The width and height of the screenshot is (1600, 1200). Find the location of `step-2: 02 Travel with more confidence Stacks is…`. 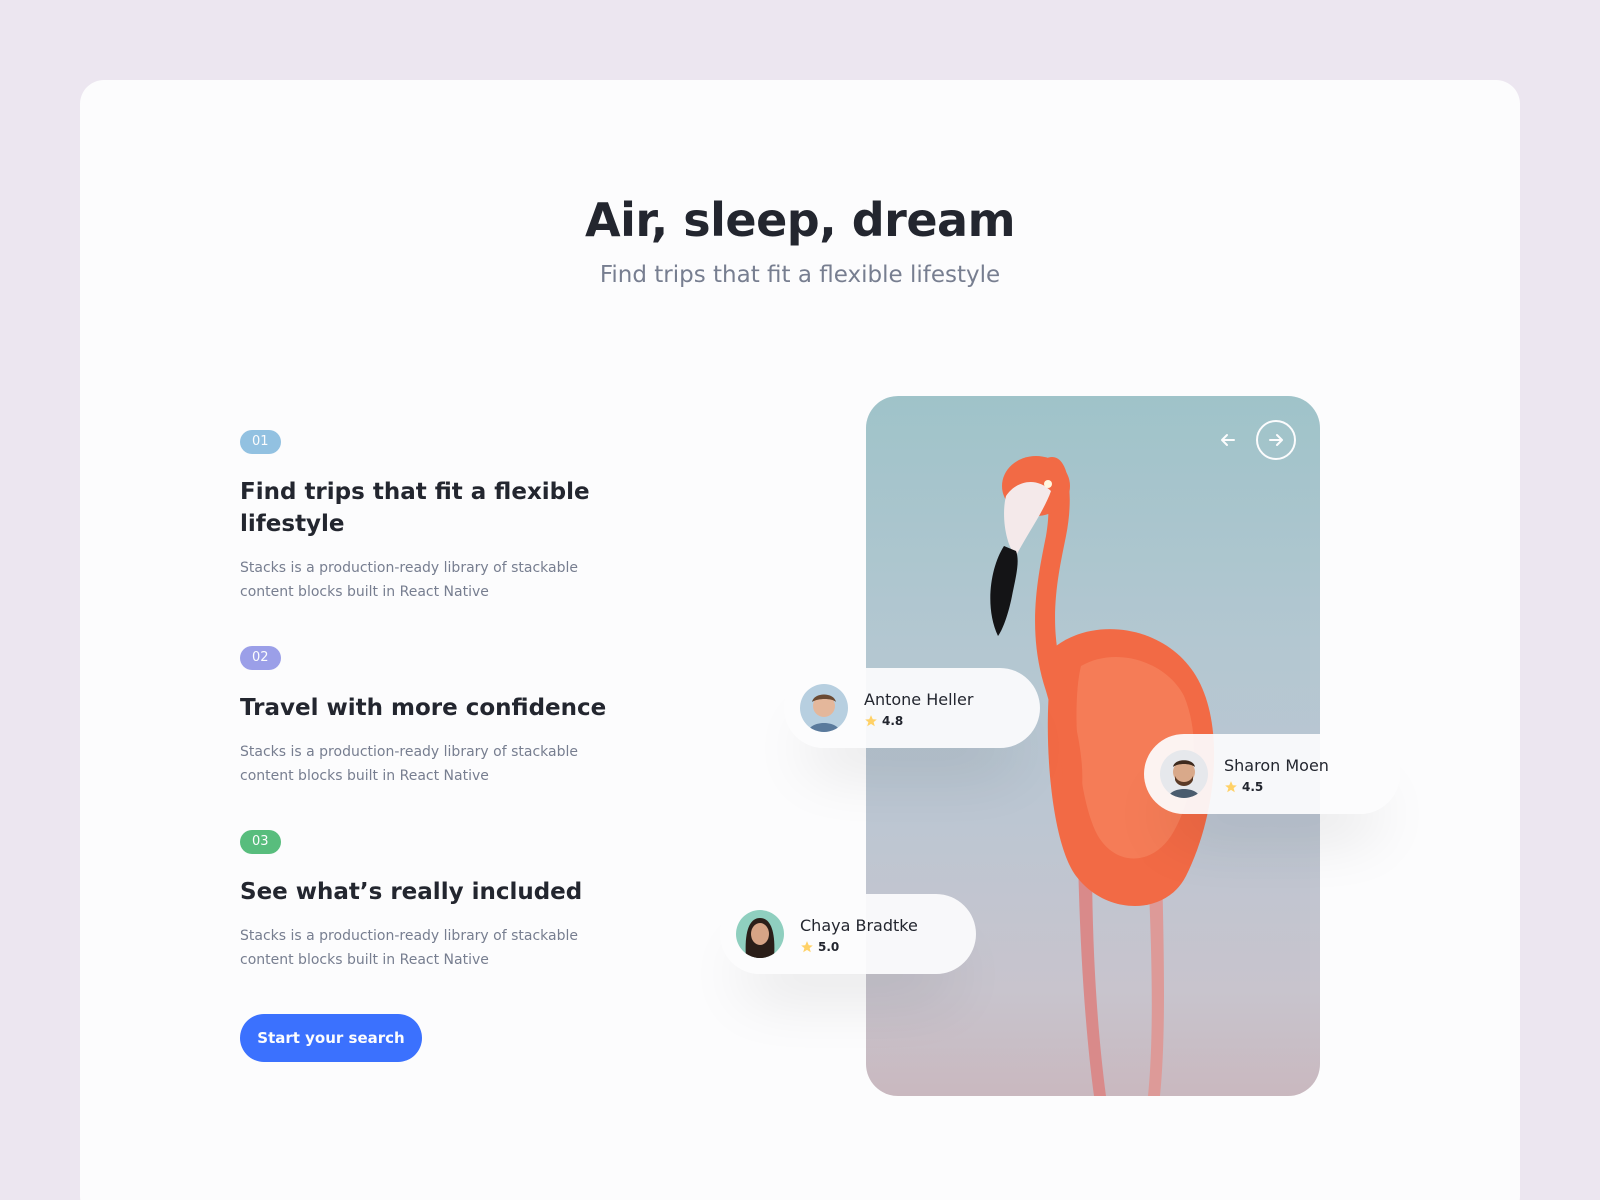

step-2: 02 Travel with more confidence Stacks is… is located at coordinates (430, 717).